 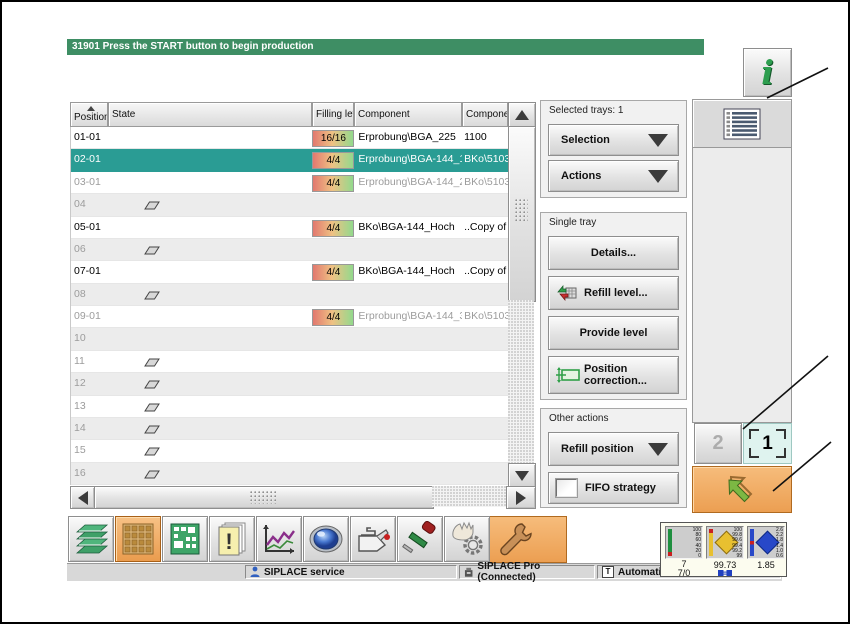 What do you see at coordinates (579, 418) in the screenshot?
I see `other-actions-label: Other actions` at bounding box center [579, 418].